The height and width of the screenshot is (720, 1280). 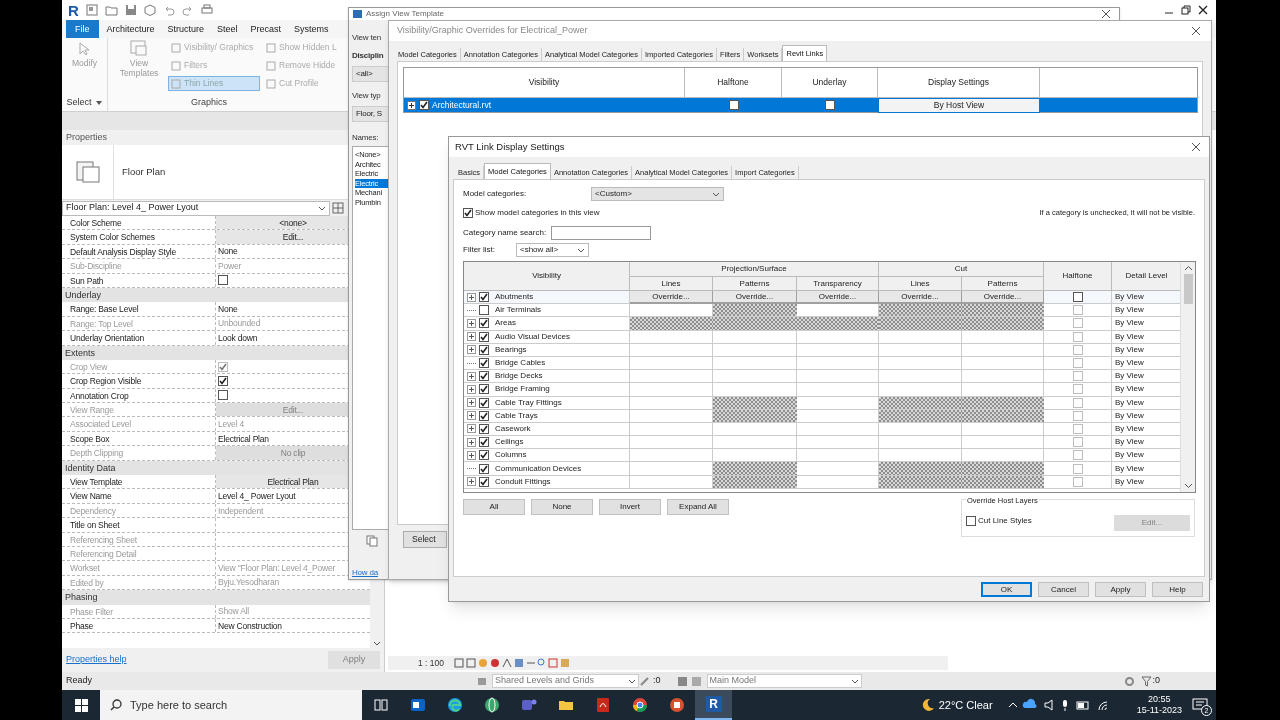 I want to click on workset-dropdown: Shared Levels and Grids, so click(x=565, y=681).